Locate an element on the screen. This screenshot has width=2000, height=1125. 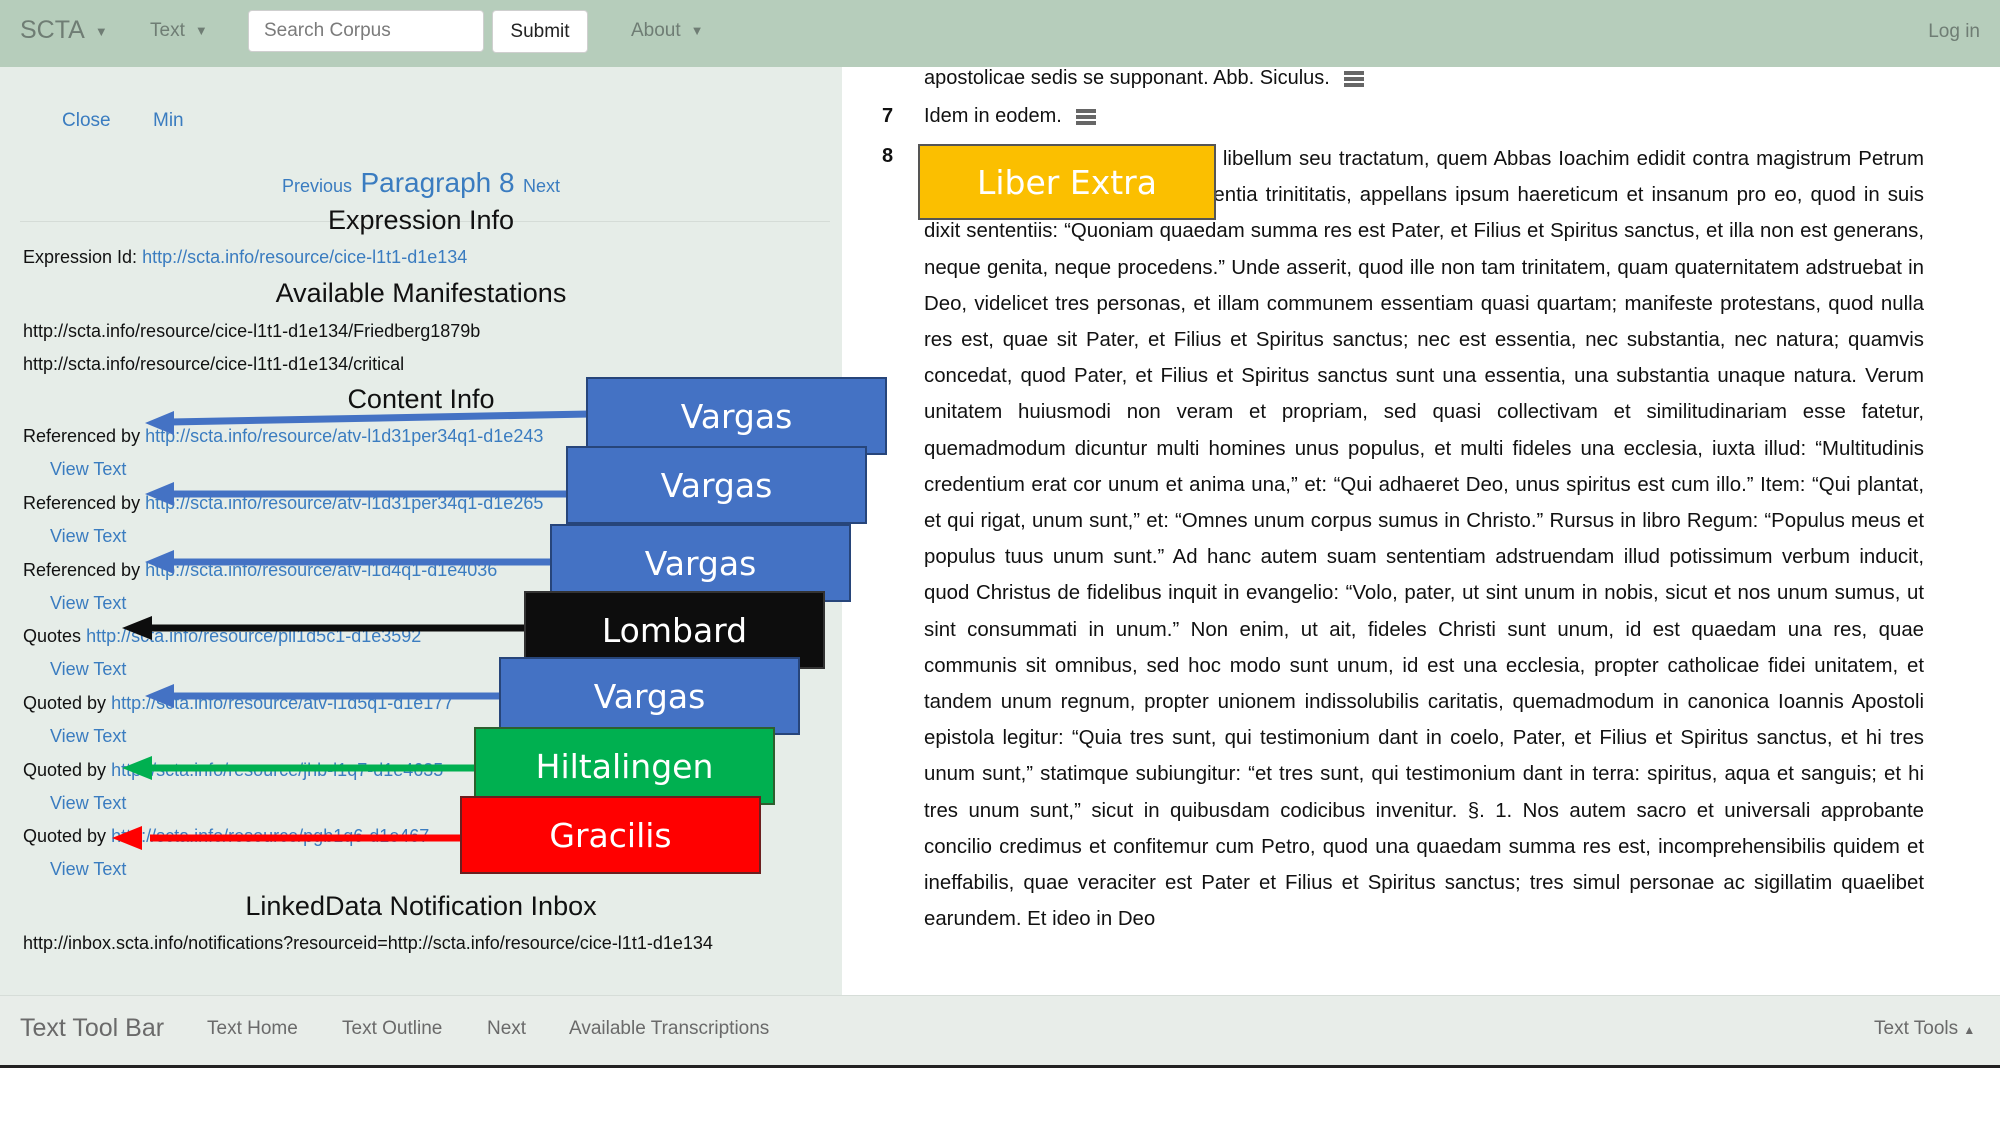
paragraph-nav: Previous Paragraph 8 Next is located at coordinates (421, 183).